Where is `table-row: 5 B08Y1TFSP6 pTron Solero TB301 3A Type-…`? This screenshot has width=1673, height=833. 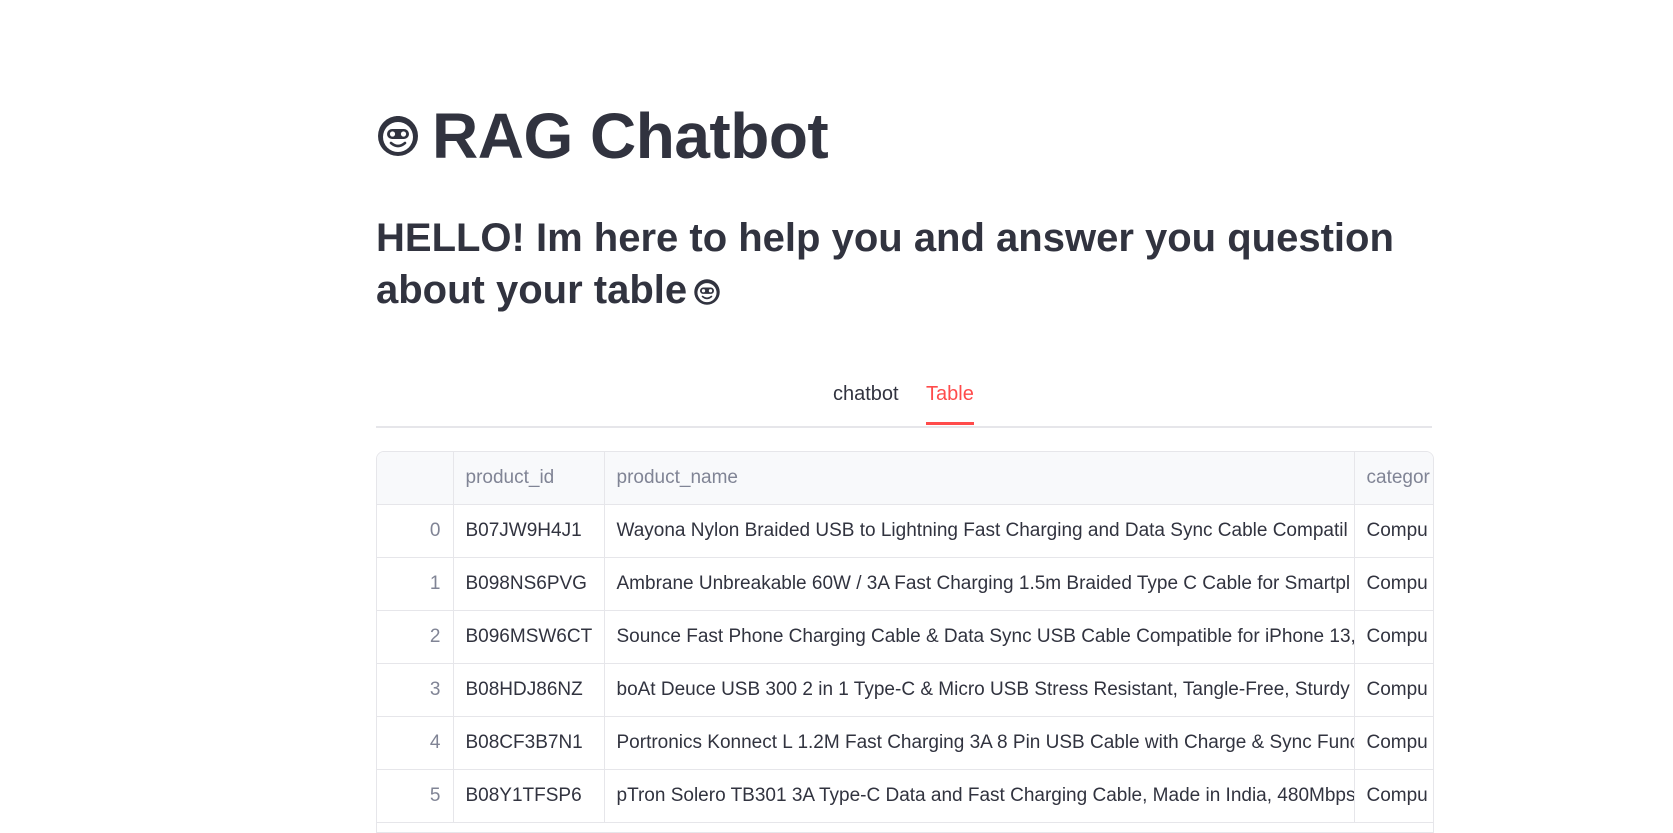
table-row: 5 B08Y1TFSP6 pTron Solero TB301 3A Type-… is located at coordinates (905, 796).